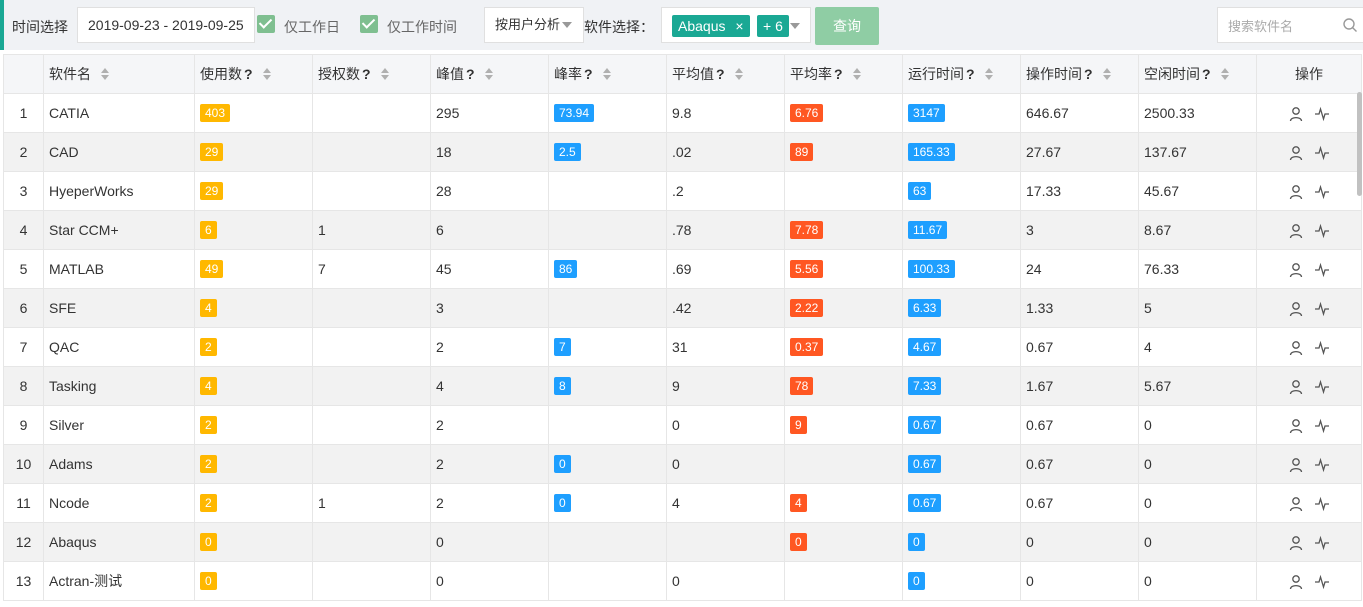 The width and height of the screenshot is (1363, 607). Describe the element at coordinates (1283, 26) in the screenshot. I see `search-input` at that location.